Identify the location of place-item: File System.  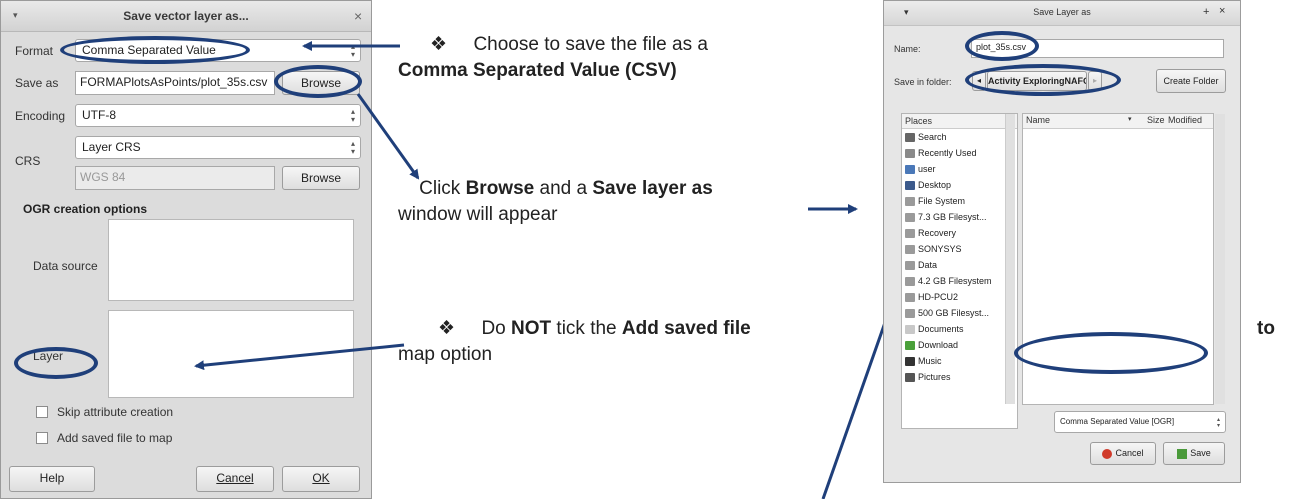
(961, 201).